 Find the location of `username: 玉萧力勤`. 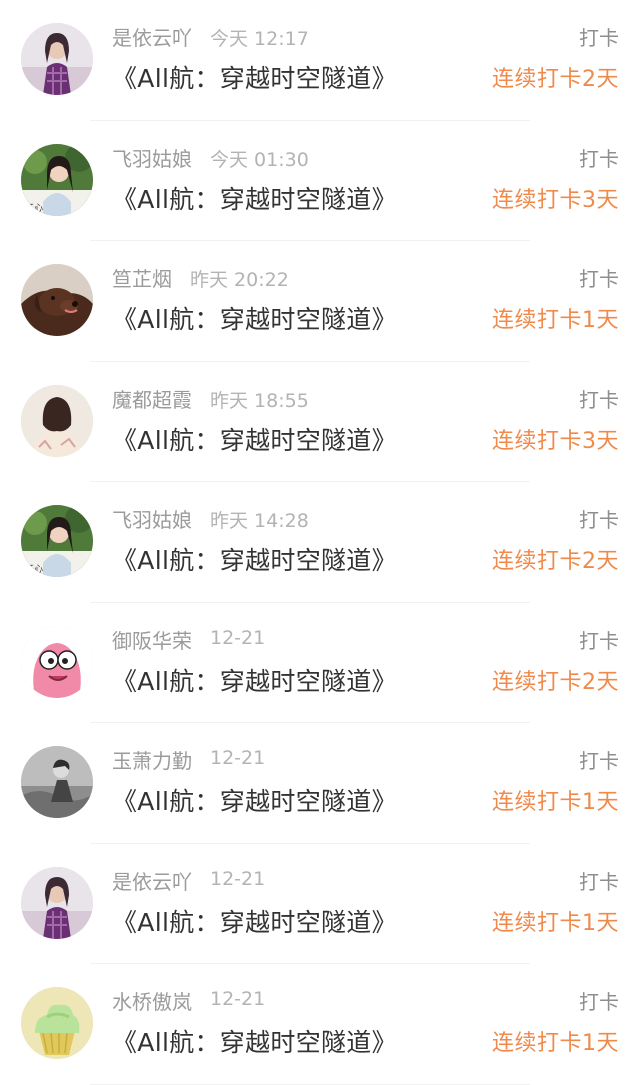

username: 玉萧力勤 is located at coordinates (152, 759).